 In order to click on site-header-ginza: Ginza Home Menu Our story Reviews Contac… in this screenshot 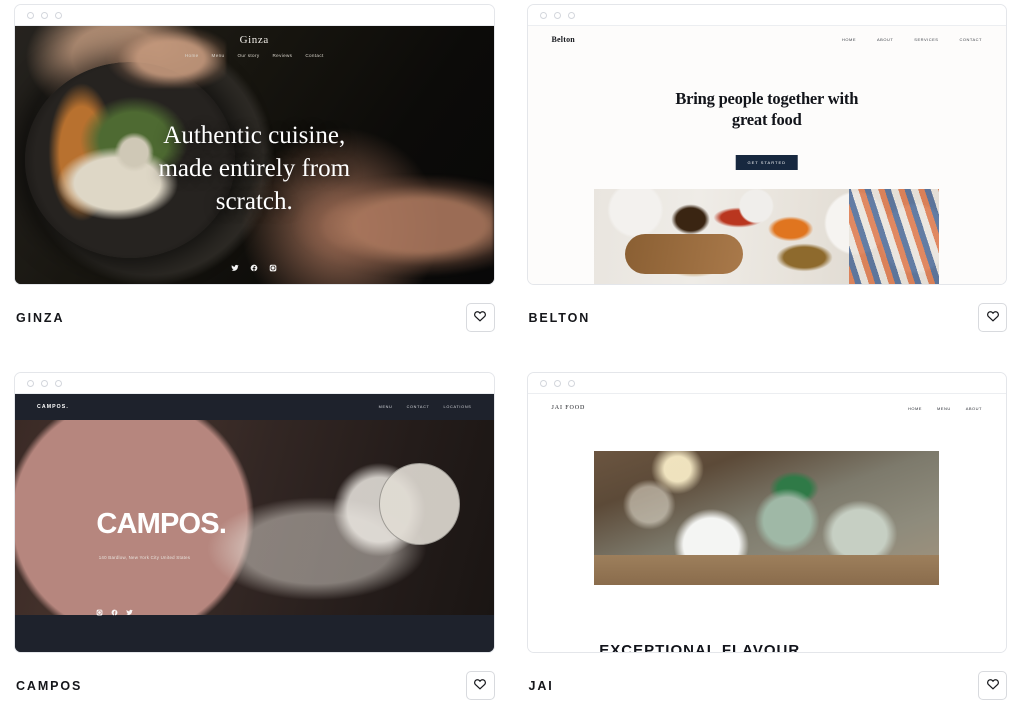, I will do `click(254, 42)`.